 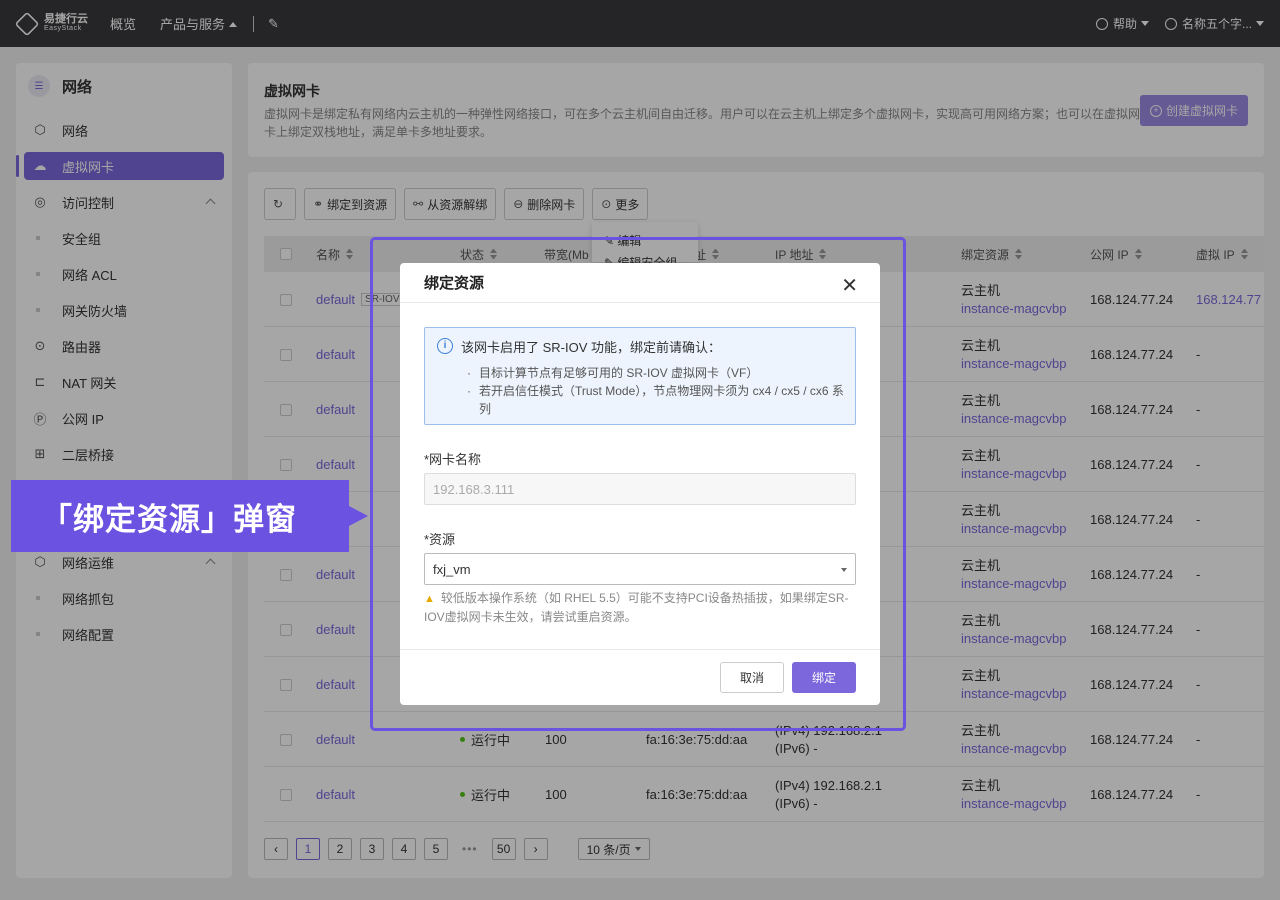 What do you see at coordinates (640, 283) in the screenshot?
I see `modal-header: 绑定资源 ✕` at bounding box center [640, 283].